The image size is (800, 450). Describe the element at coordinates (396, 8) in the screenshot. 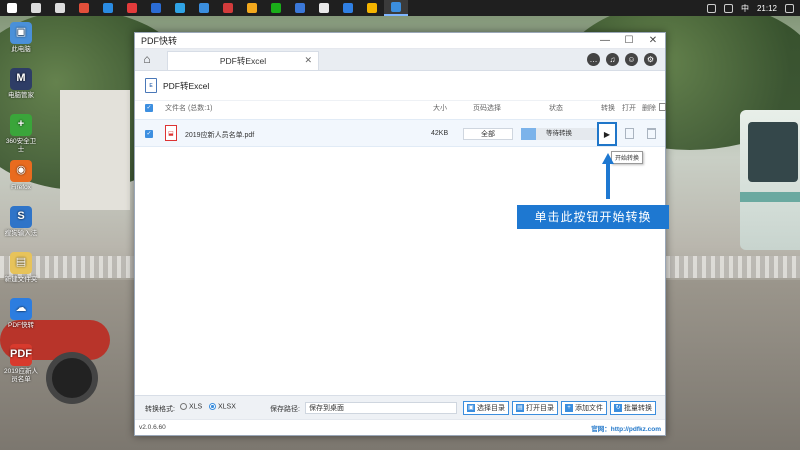

I see `pdf-converter-taskbar-icon` at that location.